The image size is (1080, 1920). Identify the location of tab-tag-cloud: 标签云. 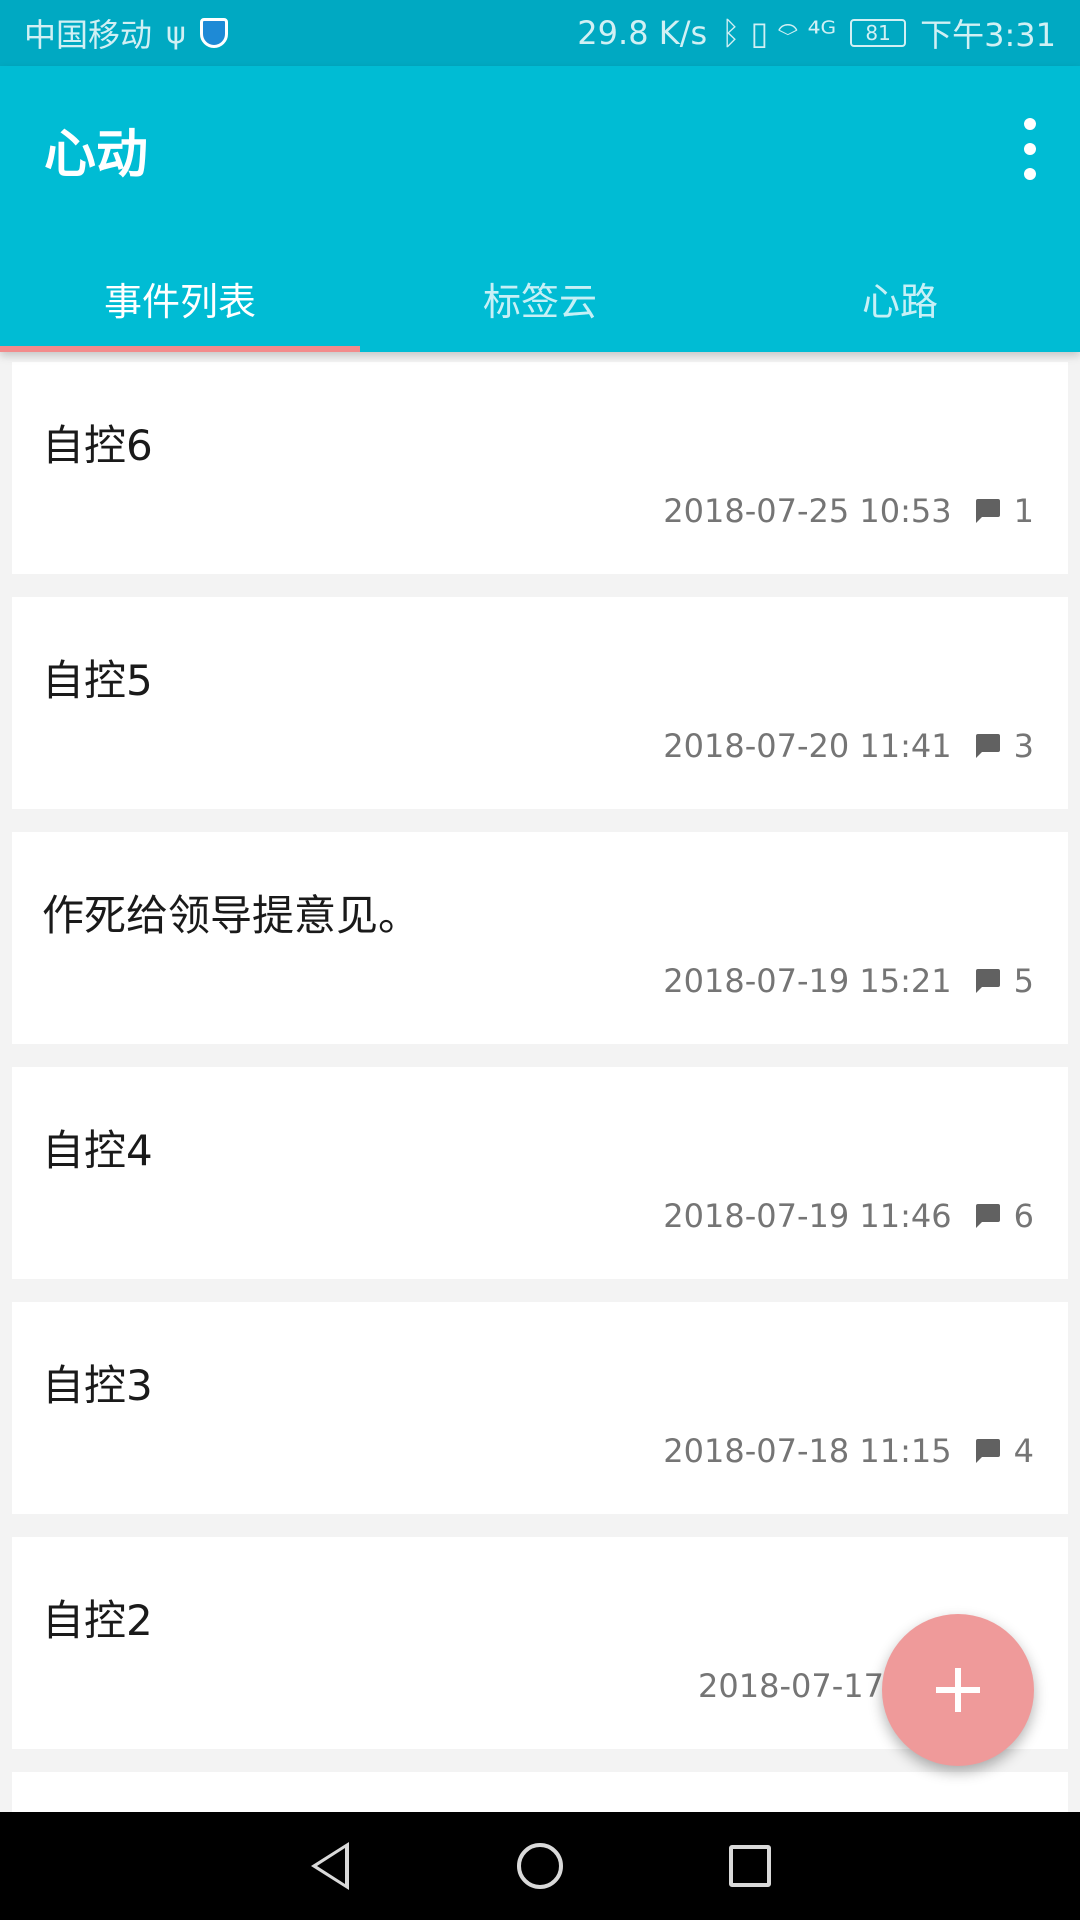
(540, 298).